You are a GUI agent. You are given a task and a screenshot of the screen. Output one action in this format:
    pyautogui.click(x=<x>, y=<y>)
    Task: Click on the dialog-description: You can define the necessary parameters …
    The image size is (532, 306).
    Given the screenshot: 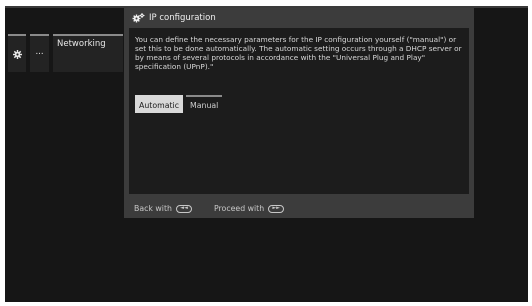 What is the action you would take?
    pyautogui.click(x=298, y=53)
    